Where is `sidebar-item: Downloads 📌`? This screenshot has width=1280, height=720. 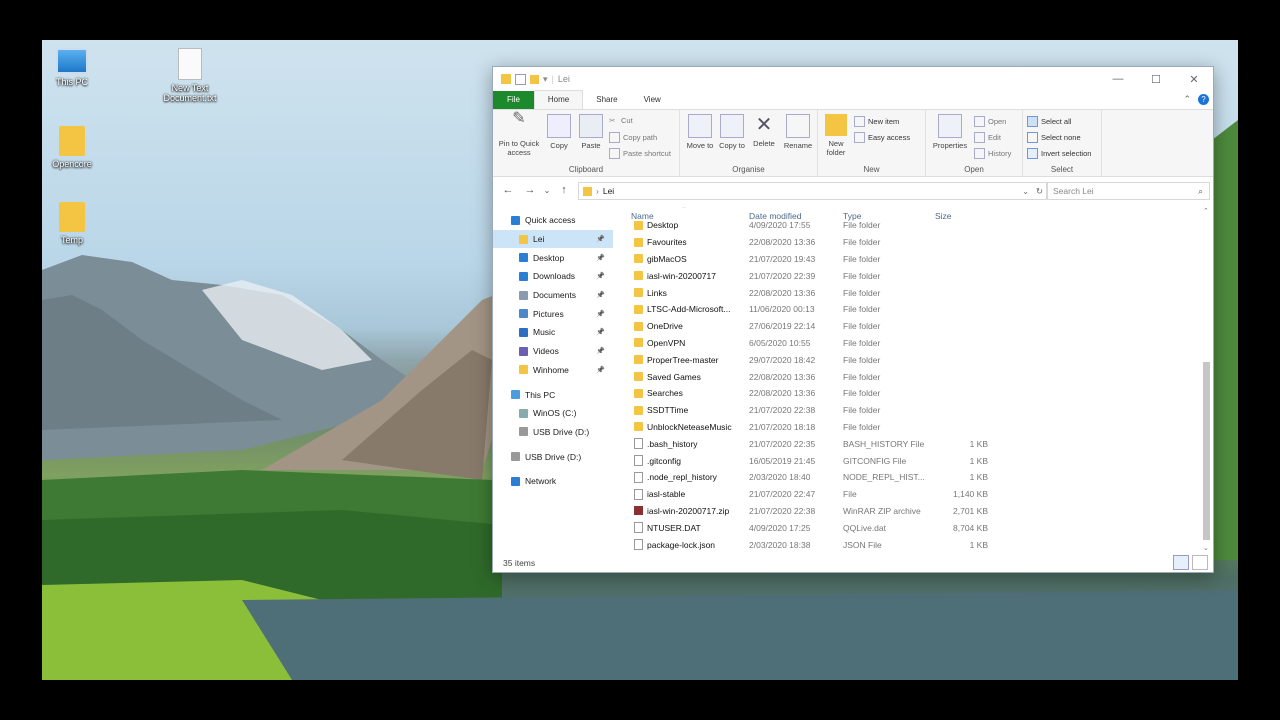
sidebar-item: Downloads 📌 is located at coordinates (553, 276).